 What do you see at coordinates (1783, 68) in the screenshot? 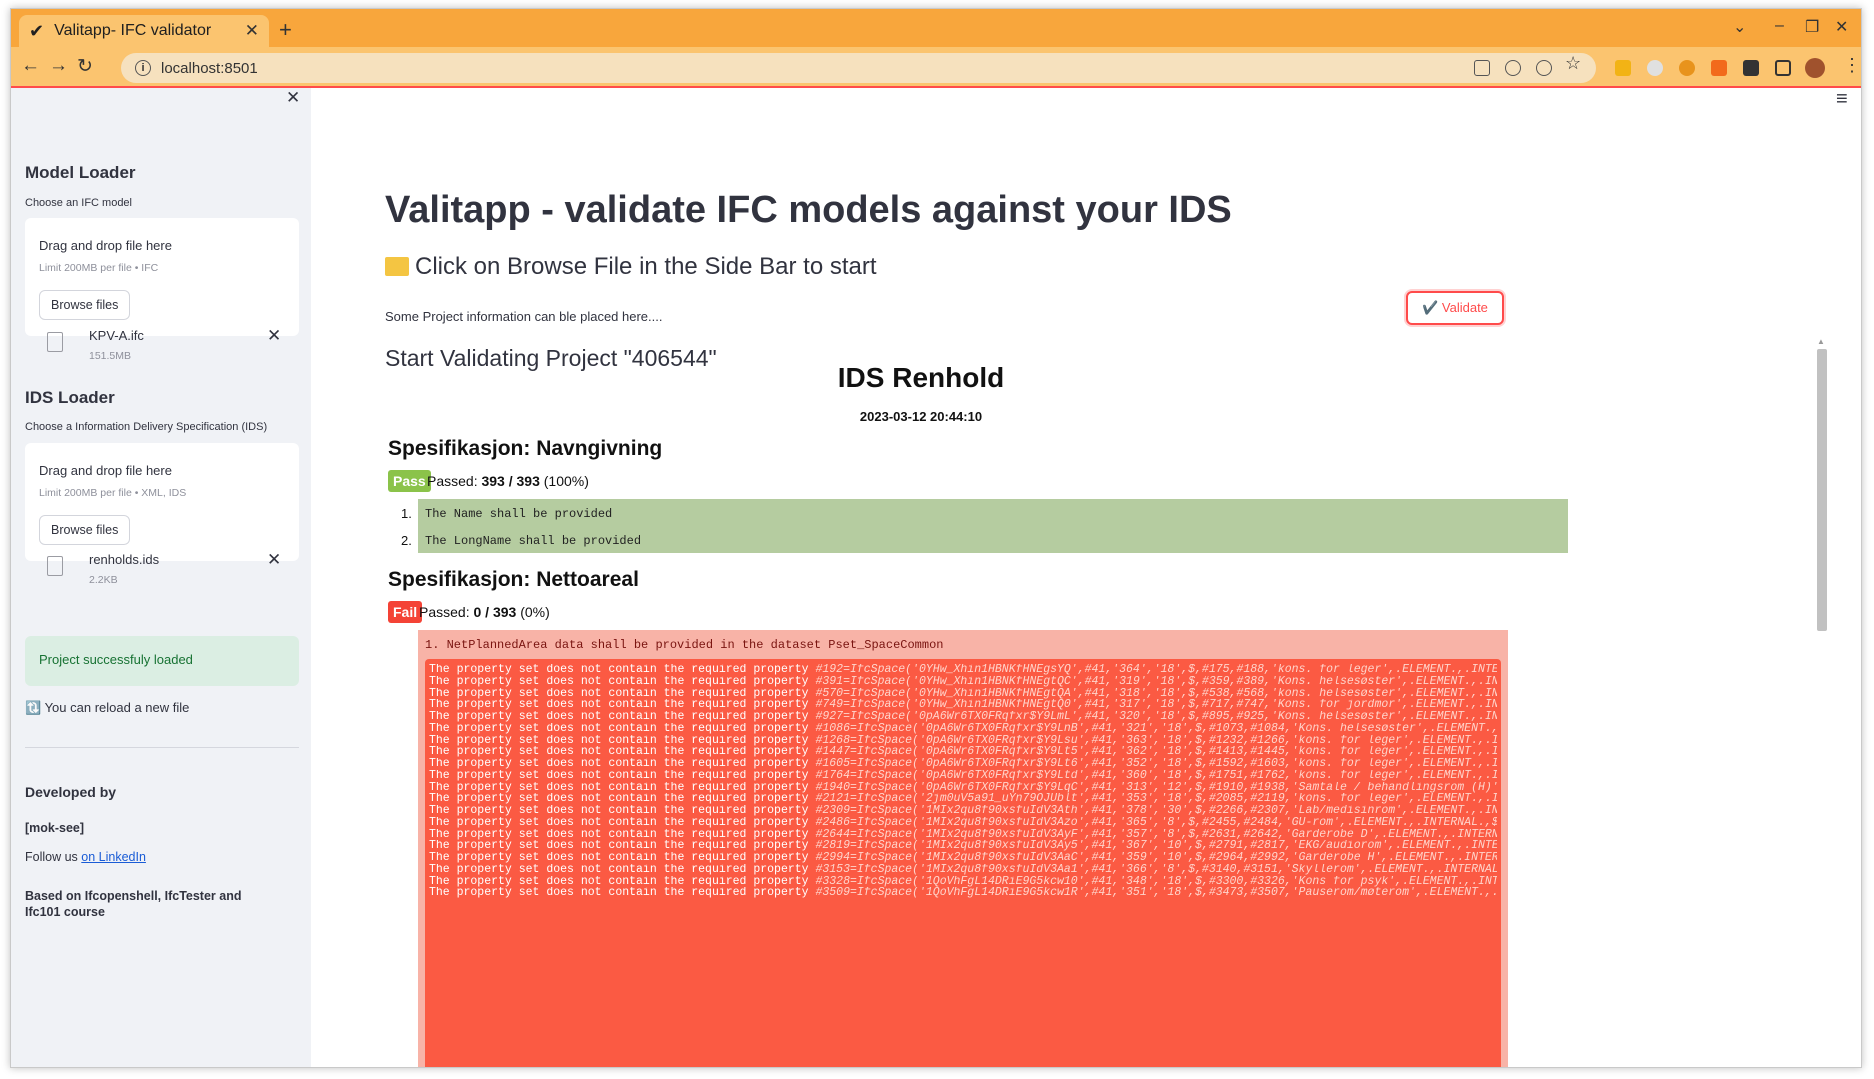
I see `side-panel-icon` at bounding box center [1783, 68].